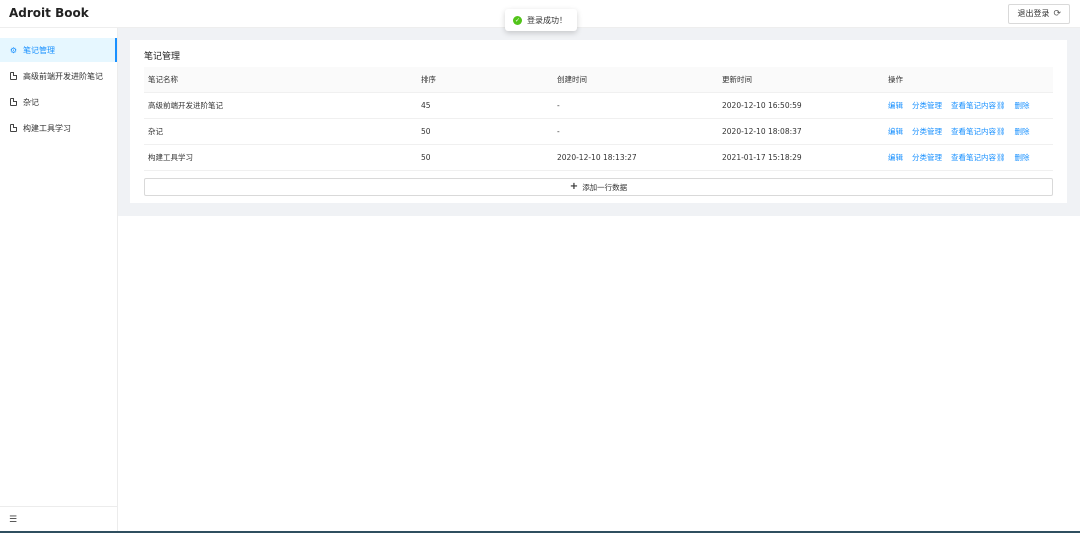 This screenshot has width=1080, height=533. I want to click on menu-fold-icon: ☰, so click(13, 520).